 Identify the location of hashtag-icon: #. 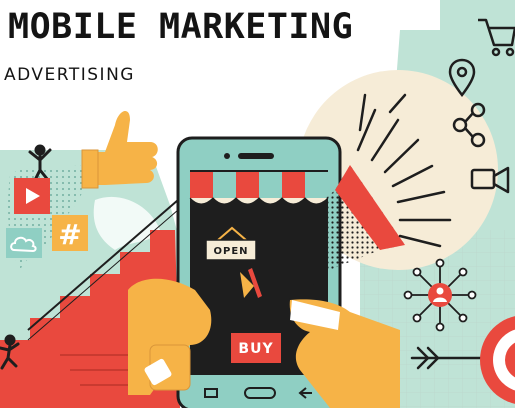
(70, 233).